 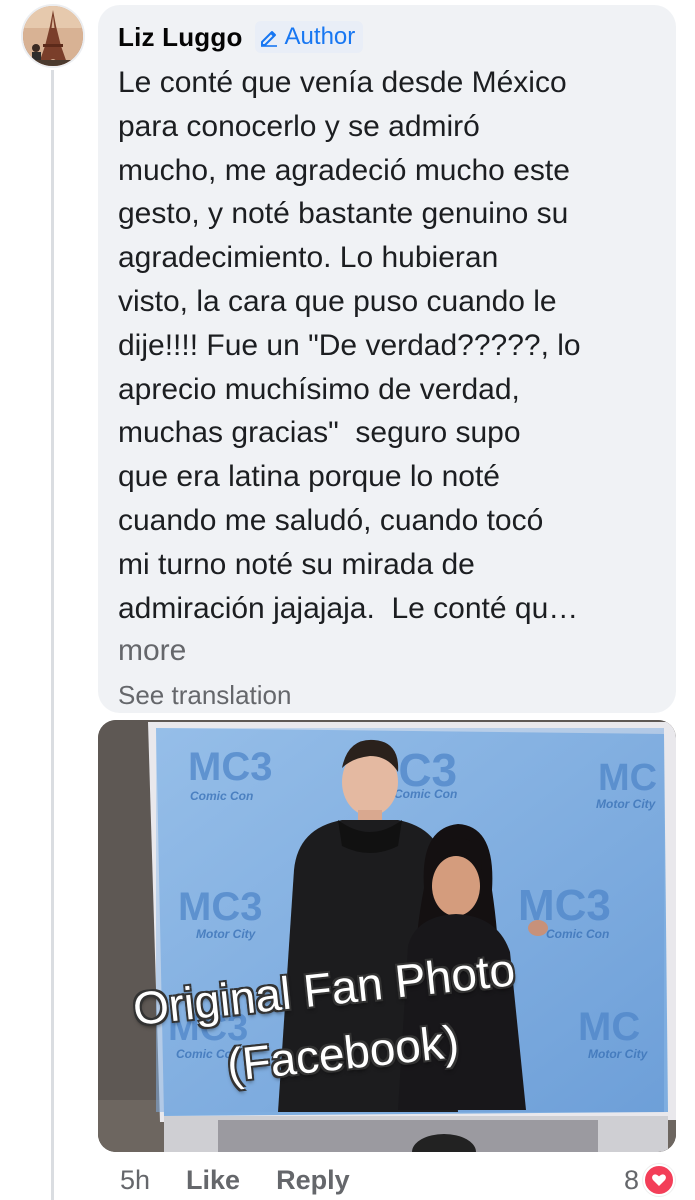 I want to click on avatar, so click(x=53, y=36).